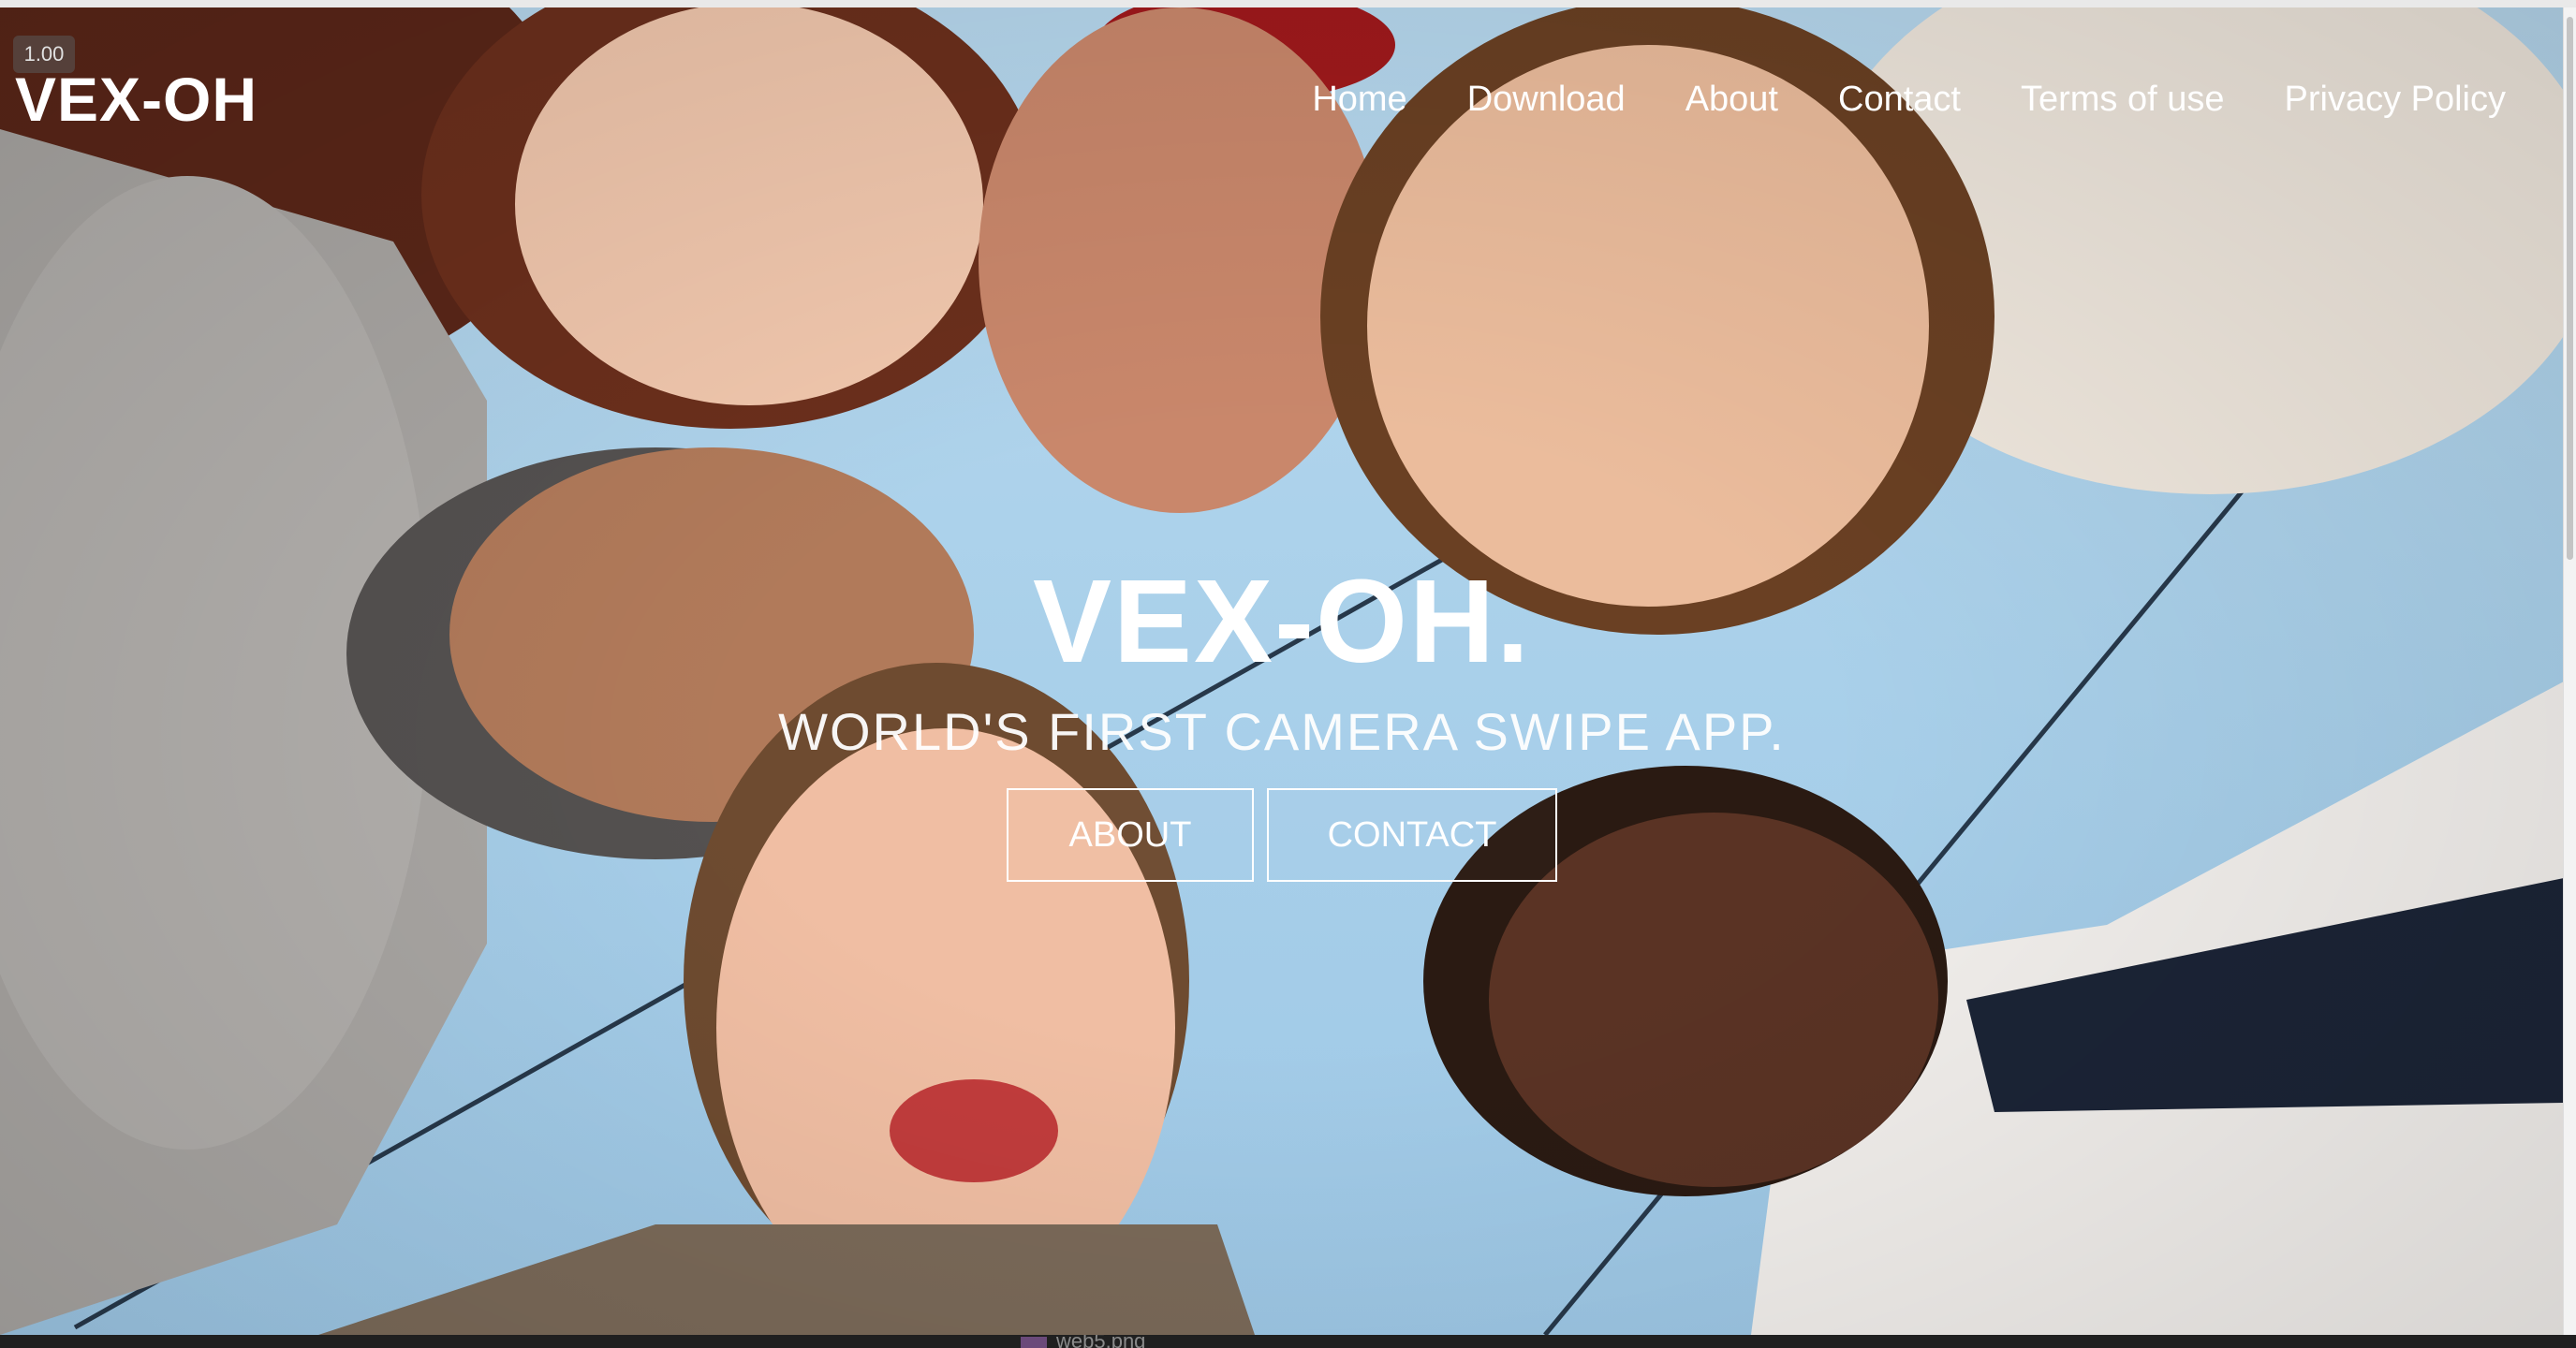 The image size is (2576, 1348). What do you see at coordinates (136, 99) in the screenshot?
I see `site-logo: VEX-OH` at bounding box center [136, 99].